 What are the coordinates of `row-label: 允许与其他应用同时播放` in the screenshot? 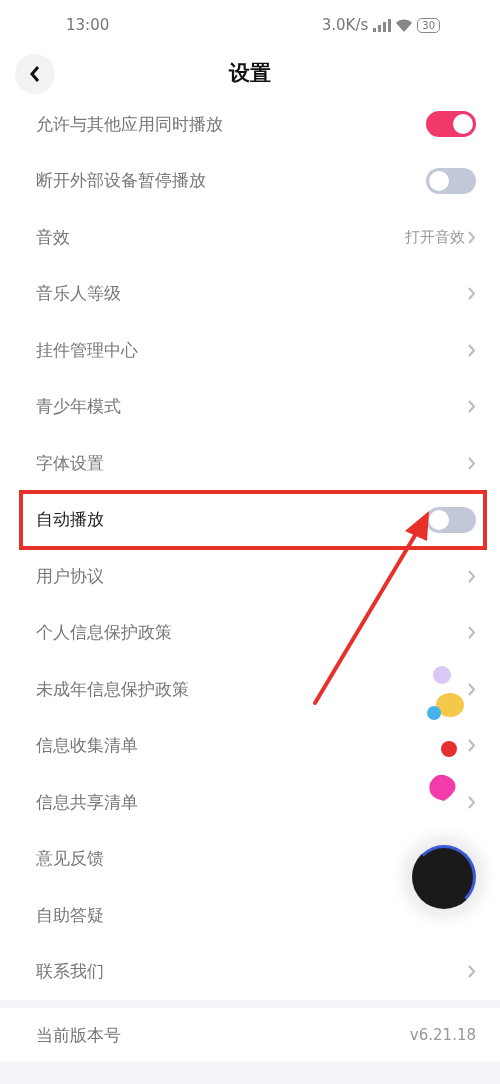 It's located at (129, 124).